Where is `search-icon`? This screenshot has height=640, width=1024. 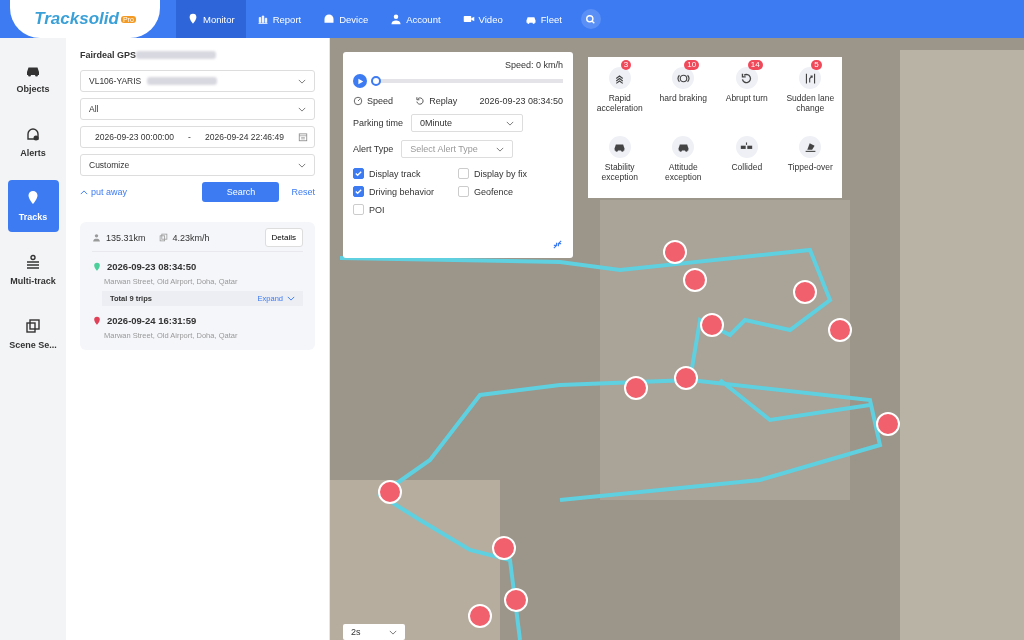
search-icon is located at coordinates (591, 19).